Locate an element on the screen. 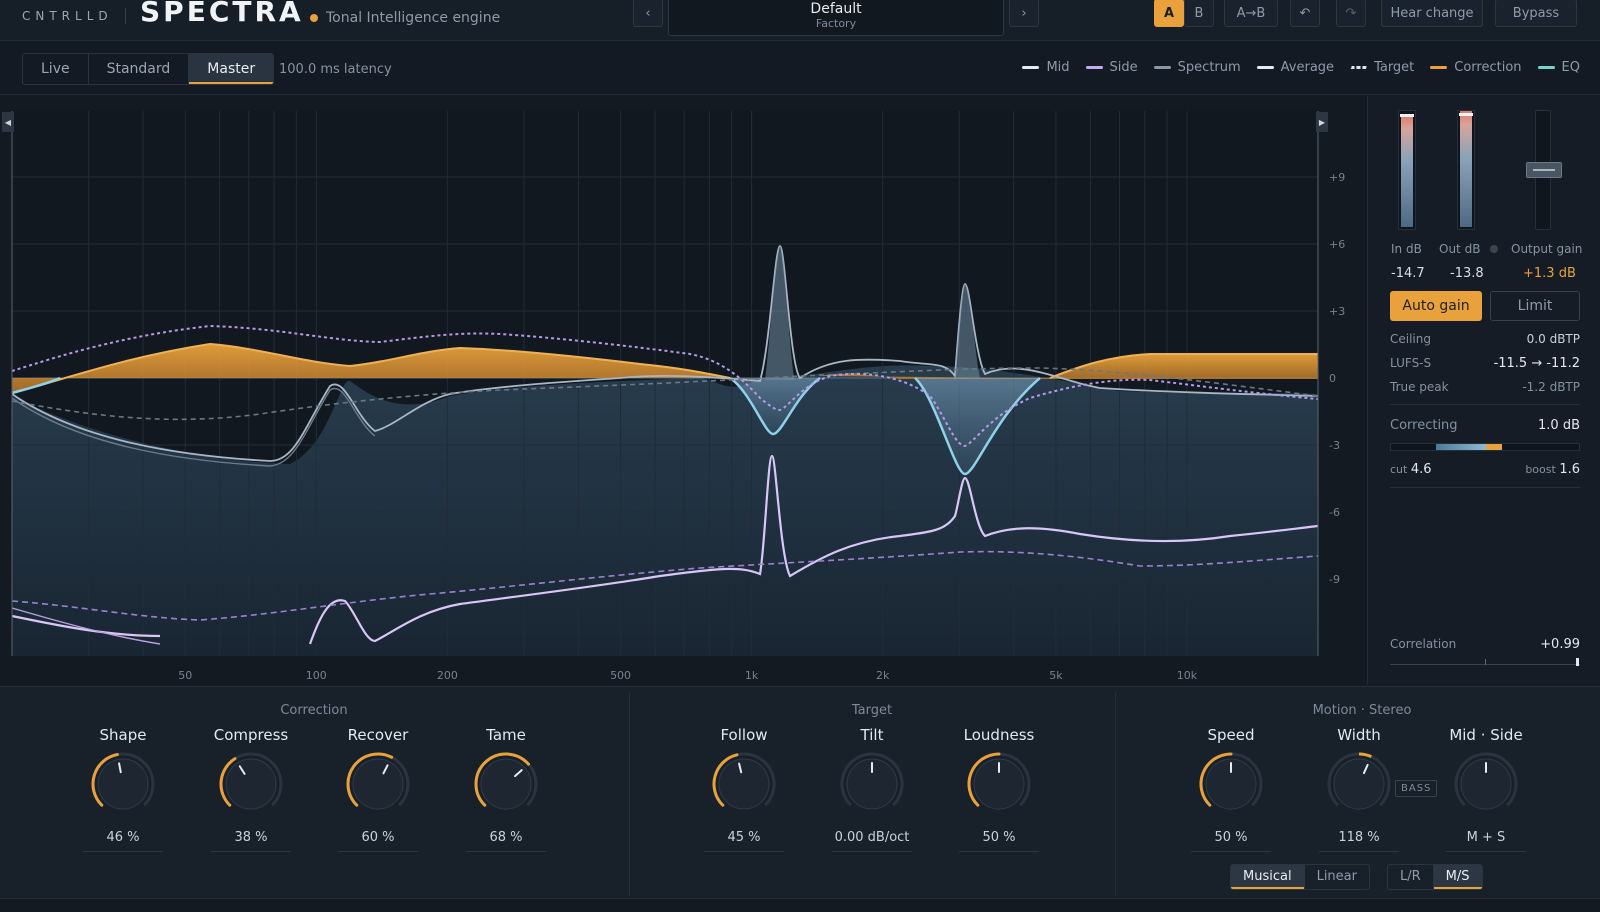  legend-side: Side is located at coordinates (1111, 67).